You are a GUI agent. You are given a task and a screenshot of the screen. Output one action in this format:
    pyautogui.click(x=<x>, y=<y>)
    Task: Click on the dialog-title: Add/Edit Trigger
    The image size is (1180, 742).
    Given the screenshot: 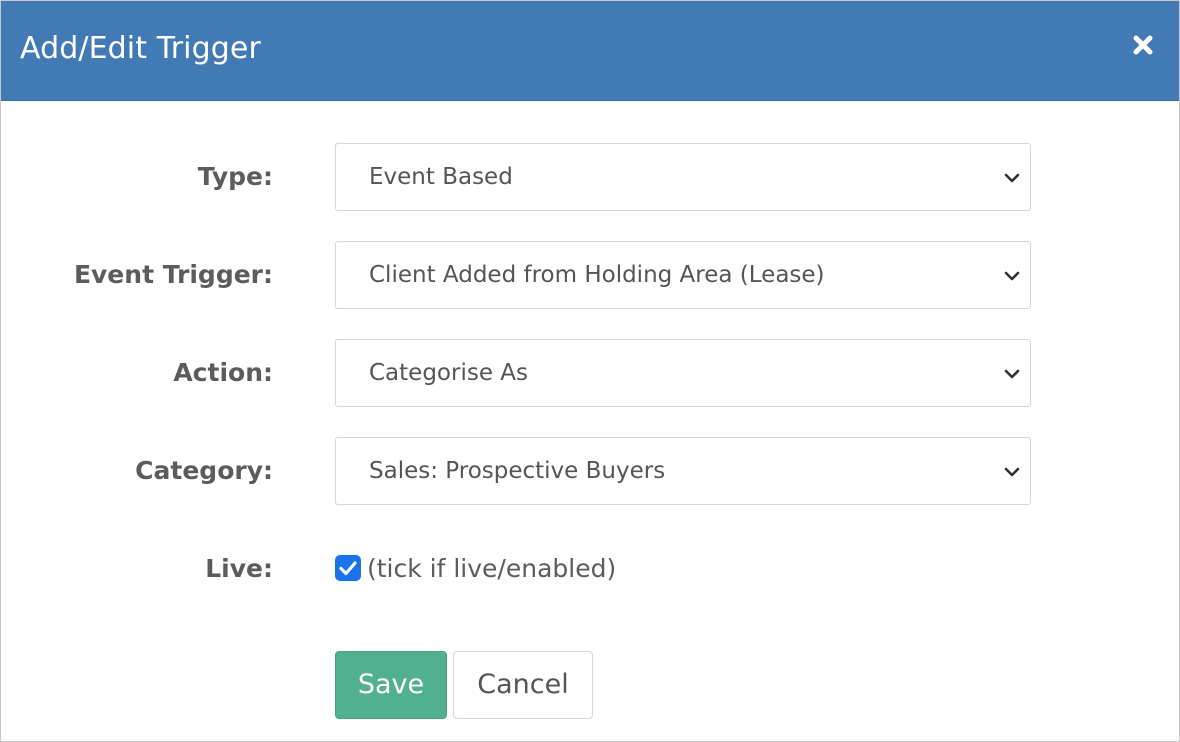 What is the action you would take?
    pyautogui.click(x=140, y=48)
    